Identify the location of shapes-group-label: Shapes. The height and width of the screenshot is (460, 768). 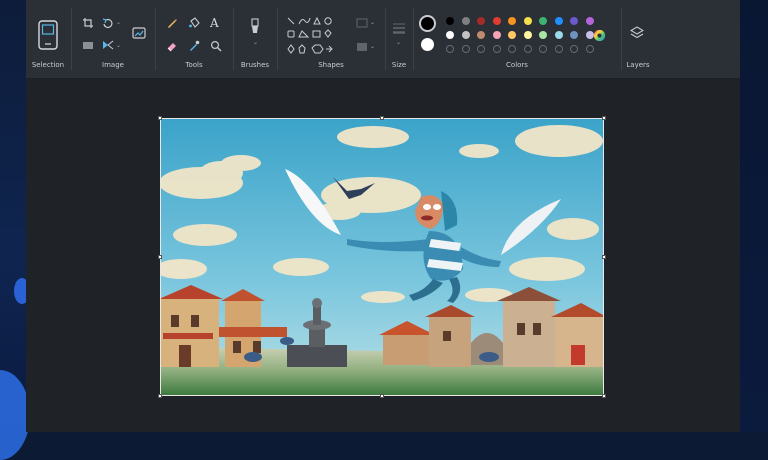
(331, 65).